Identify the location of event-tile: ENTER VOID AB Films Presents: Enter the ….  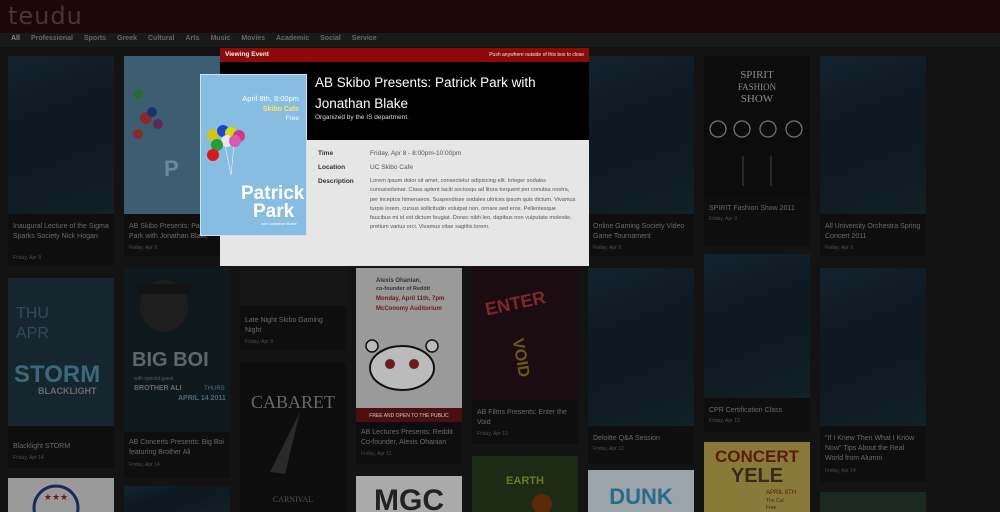
(525, 356).